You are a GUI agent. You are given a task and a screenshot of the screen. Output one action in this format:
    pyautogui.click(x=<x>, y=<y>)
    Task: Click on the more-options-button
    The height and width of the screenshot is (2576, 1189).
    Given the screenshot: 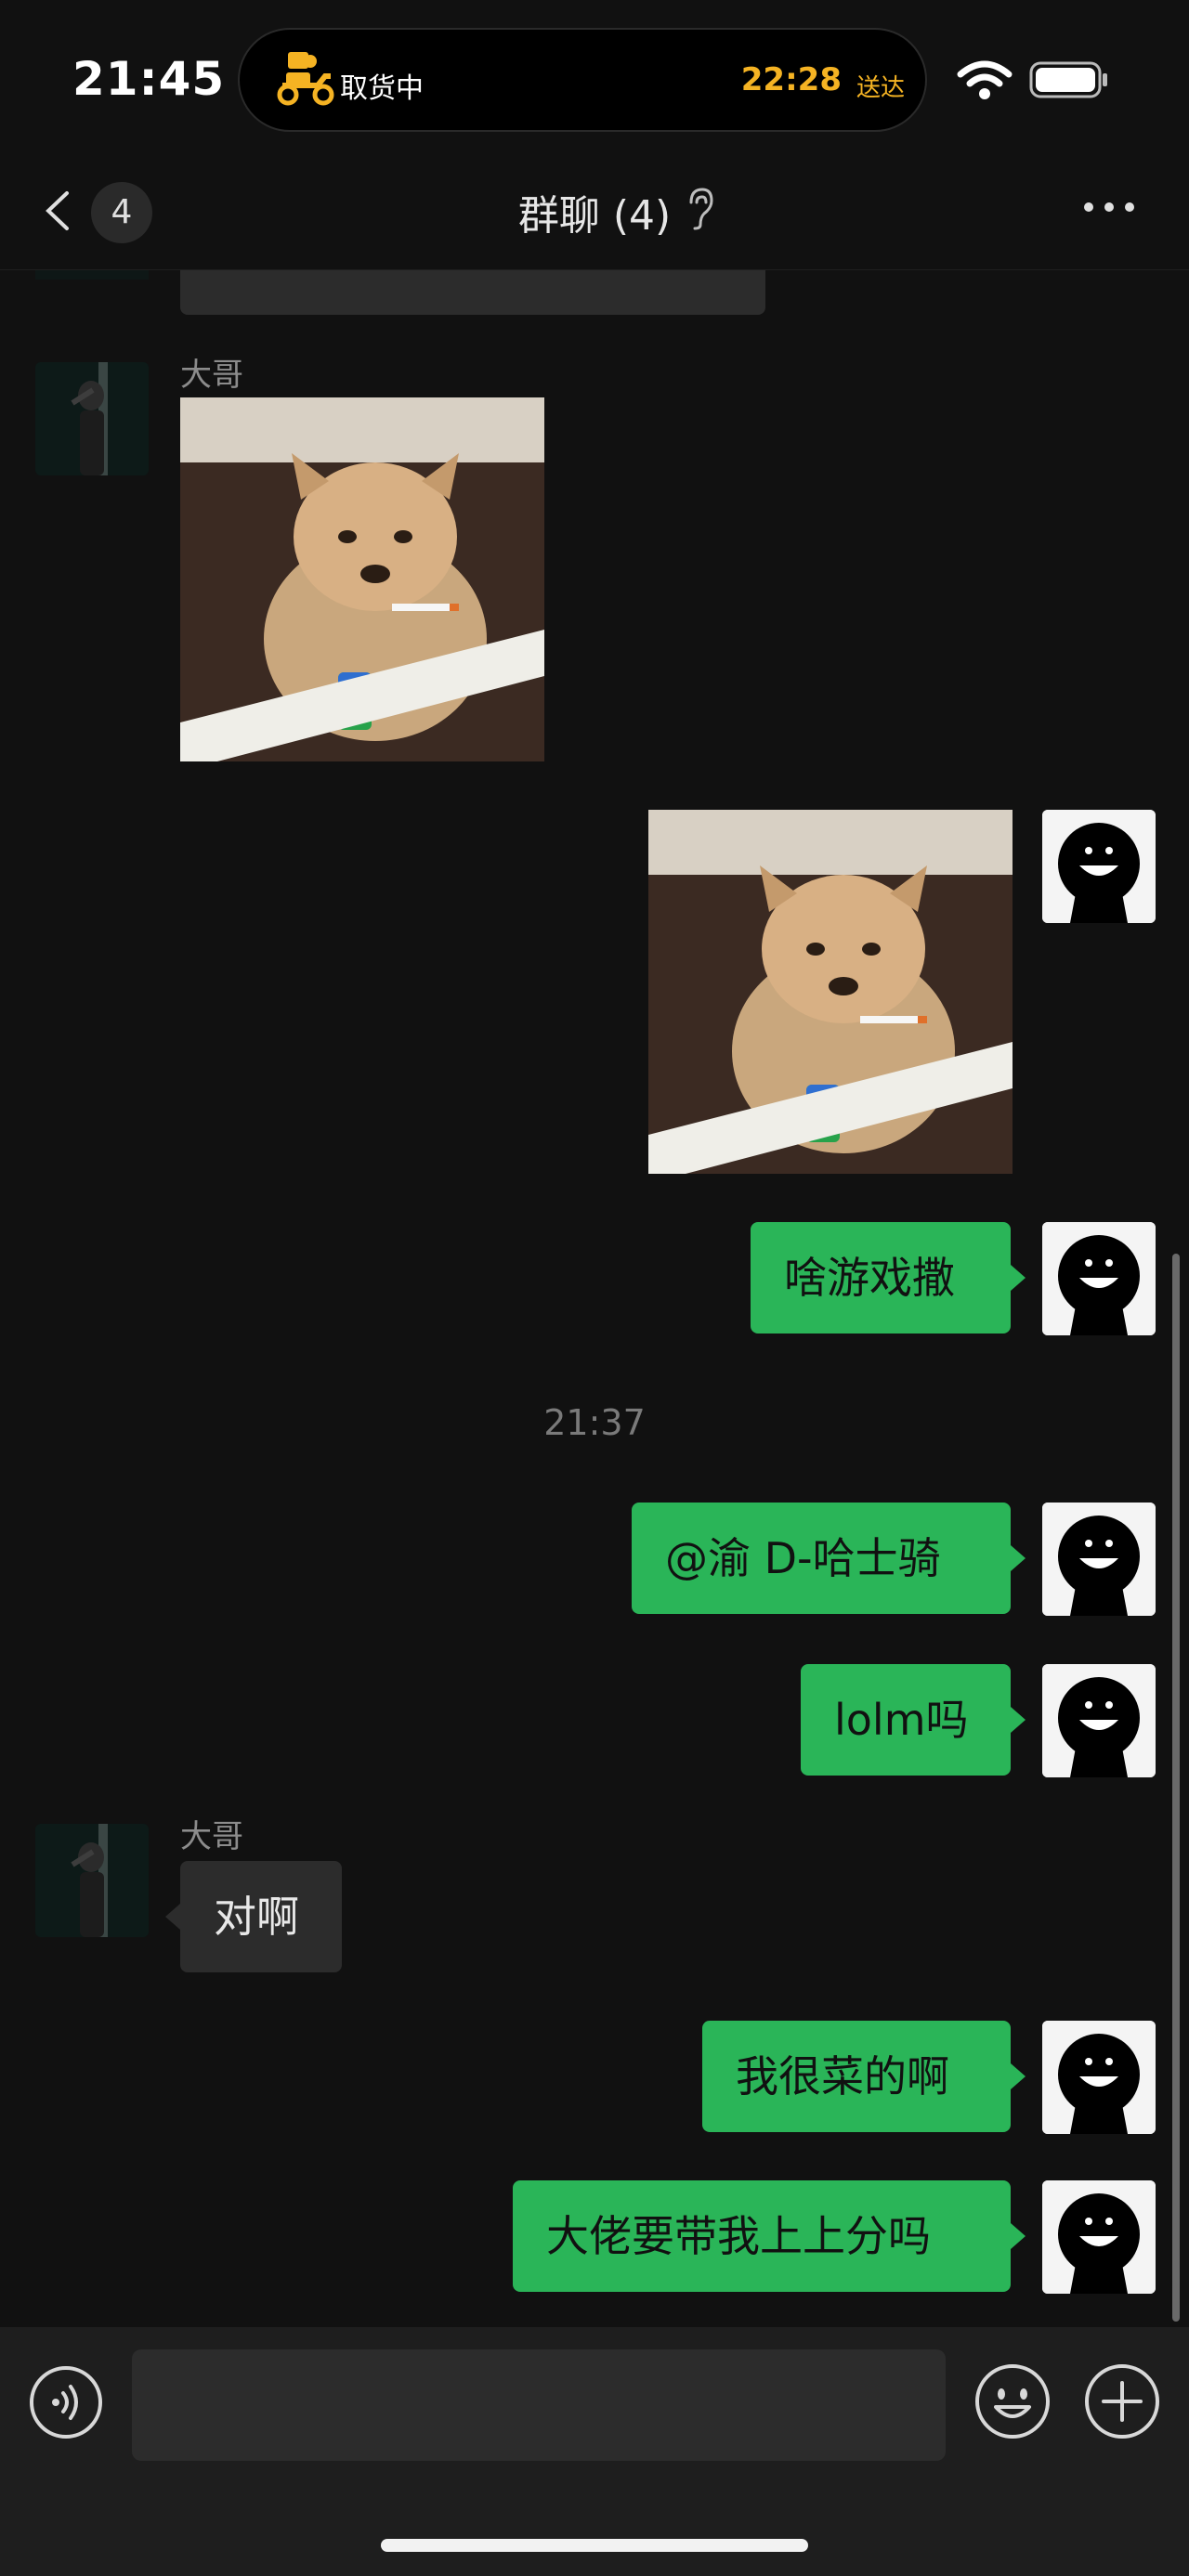 What is the action you would take?
    pyautogui.click(x=1109, y=207)
    